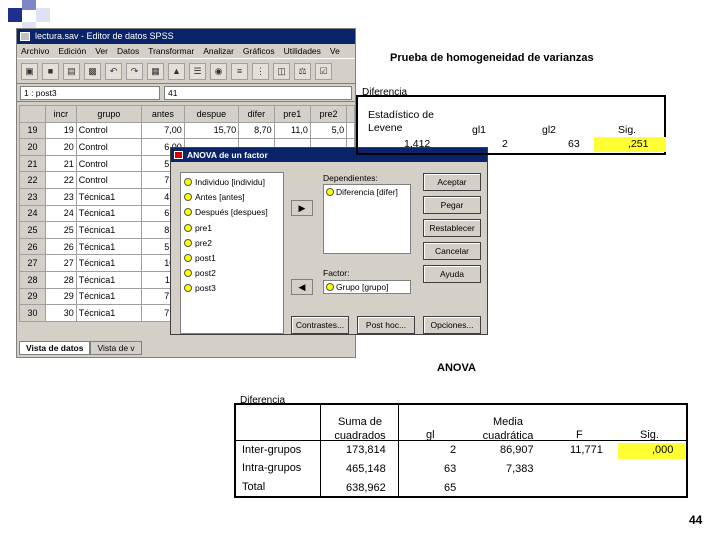 Image resolution: width=720 pixels, height=540 pixels. I want to click on grid-cell: 27, so click(61, 263).